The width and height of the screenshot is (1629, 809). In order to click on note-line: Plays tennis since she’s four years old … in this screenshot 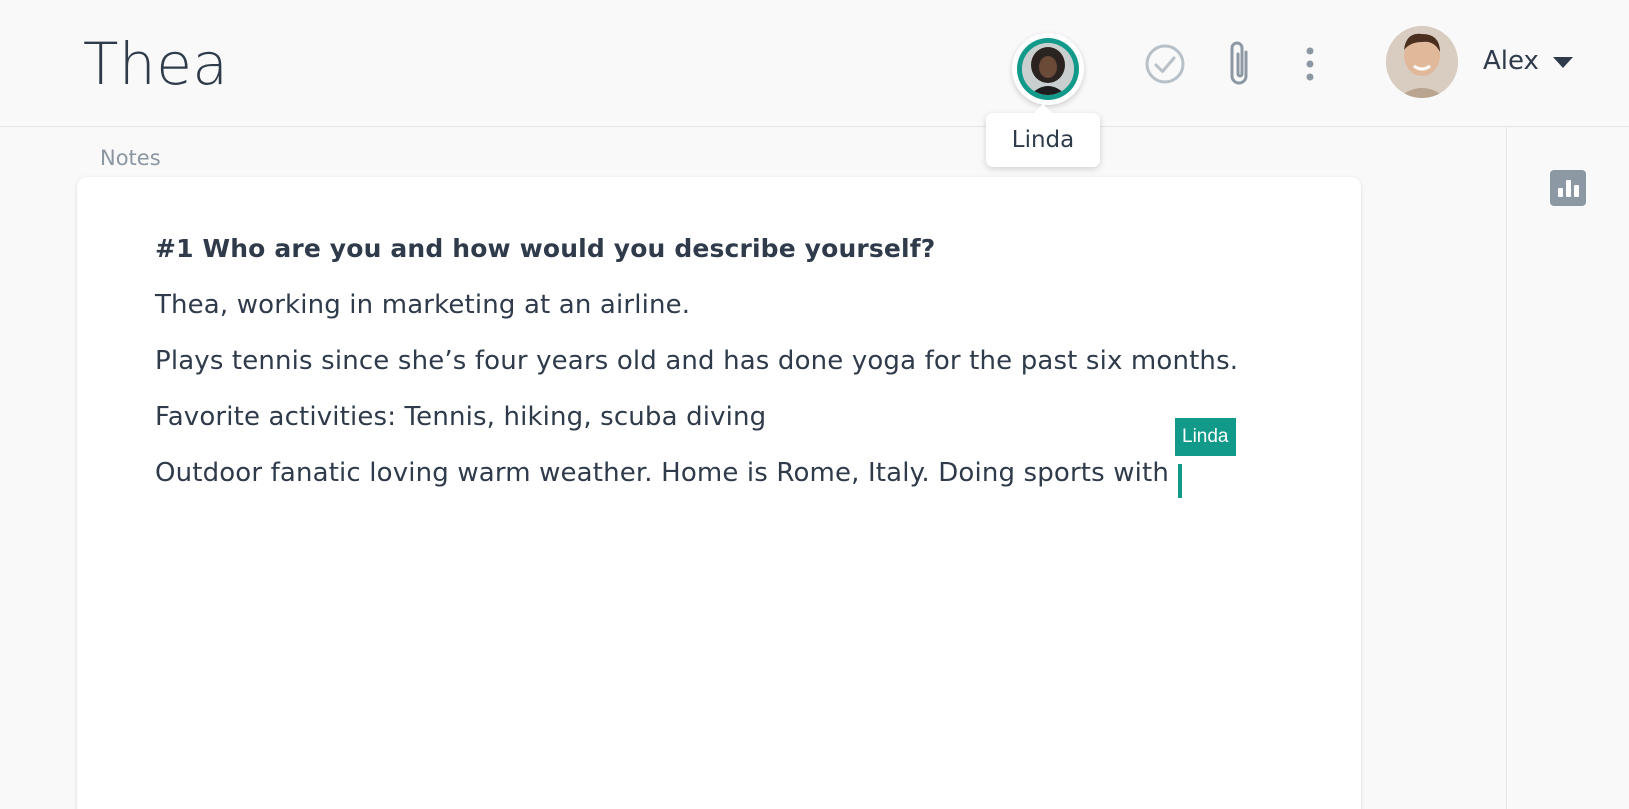, I will do `click(697, 361)`.